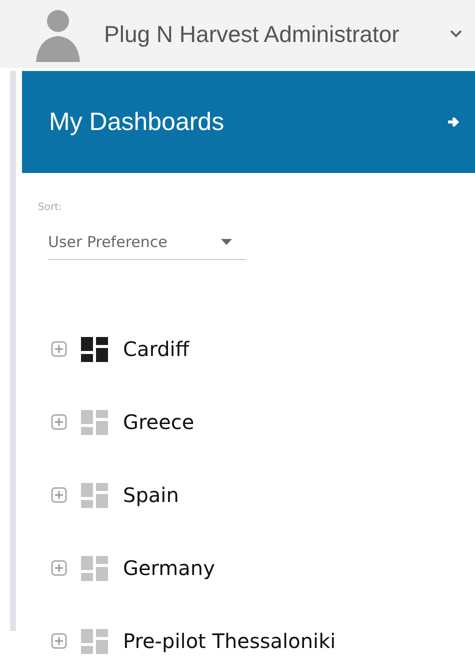 This screenshot has height=669, width=475. What do you see at coordinates (454, 122) in the screenshot?
I see `arrow-right-icon` at bounding box center [454, 122].